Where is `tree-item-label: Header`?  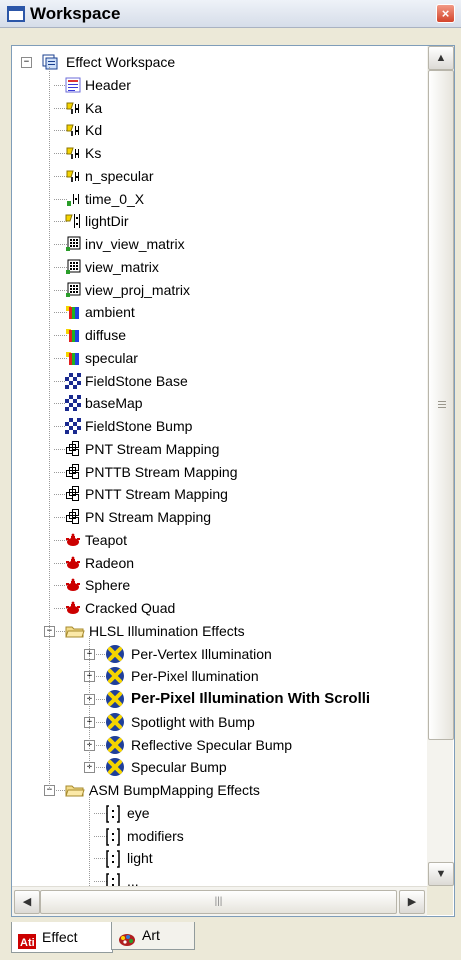
tree-item-label: Header is located at coordinates (108, 84).